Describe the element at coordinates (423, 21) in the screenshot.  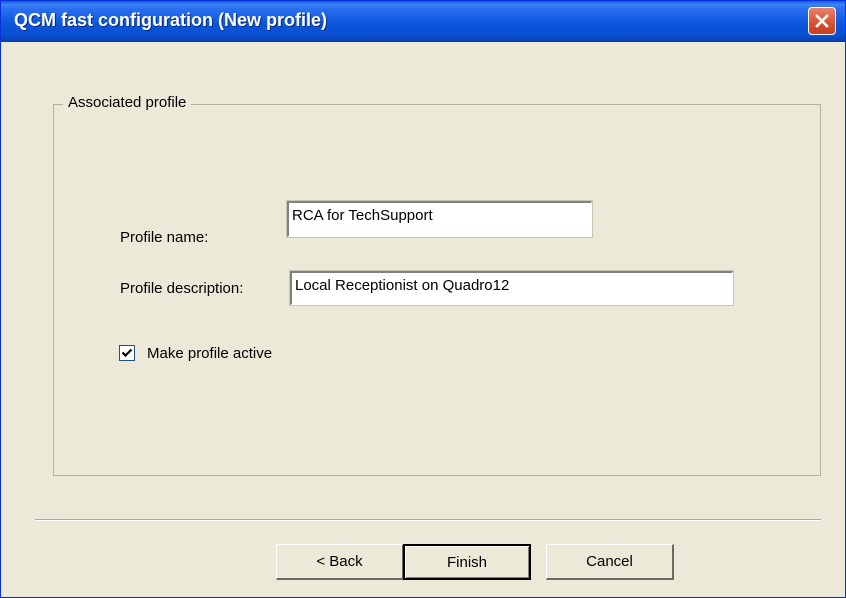
I see `title-bar: QCM fast configuration (New profile)` at that location.